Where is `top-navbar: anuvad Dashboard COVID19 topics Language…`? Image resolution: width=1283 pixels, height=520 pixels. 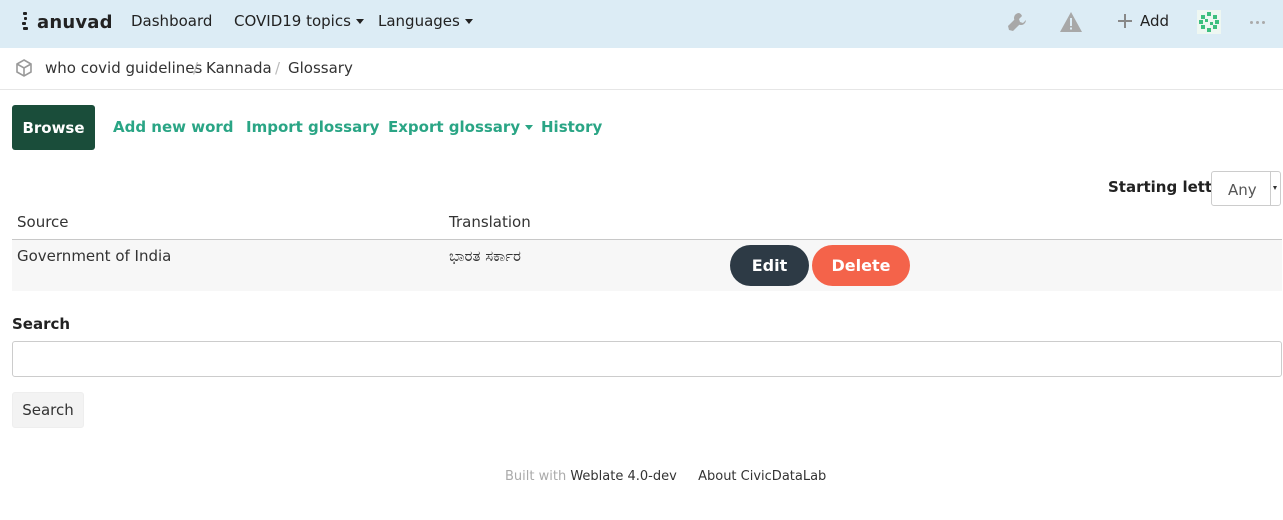
top-navbar: anuvad Dashboard COVID19 topics Language… is located at coordinates (641, 24).